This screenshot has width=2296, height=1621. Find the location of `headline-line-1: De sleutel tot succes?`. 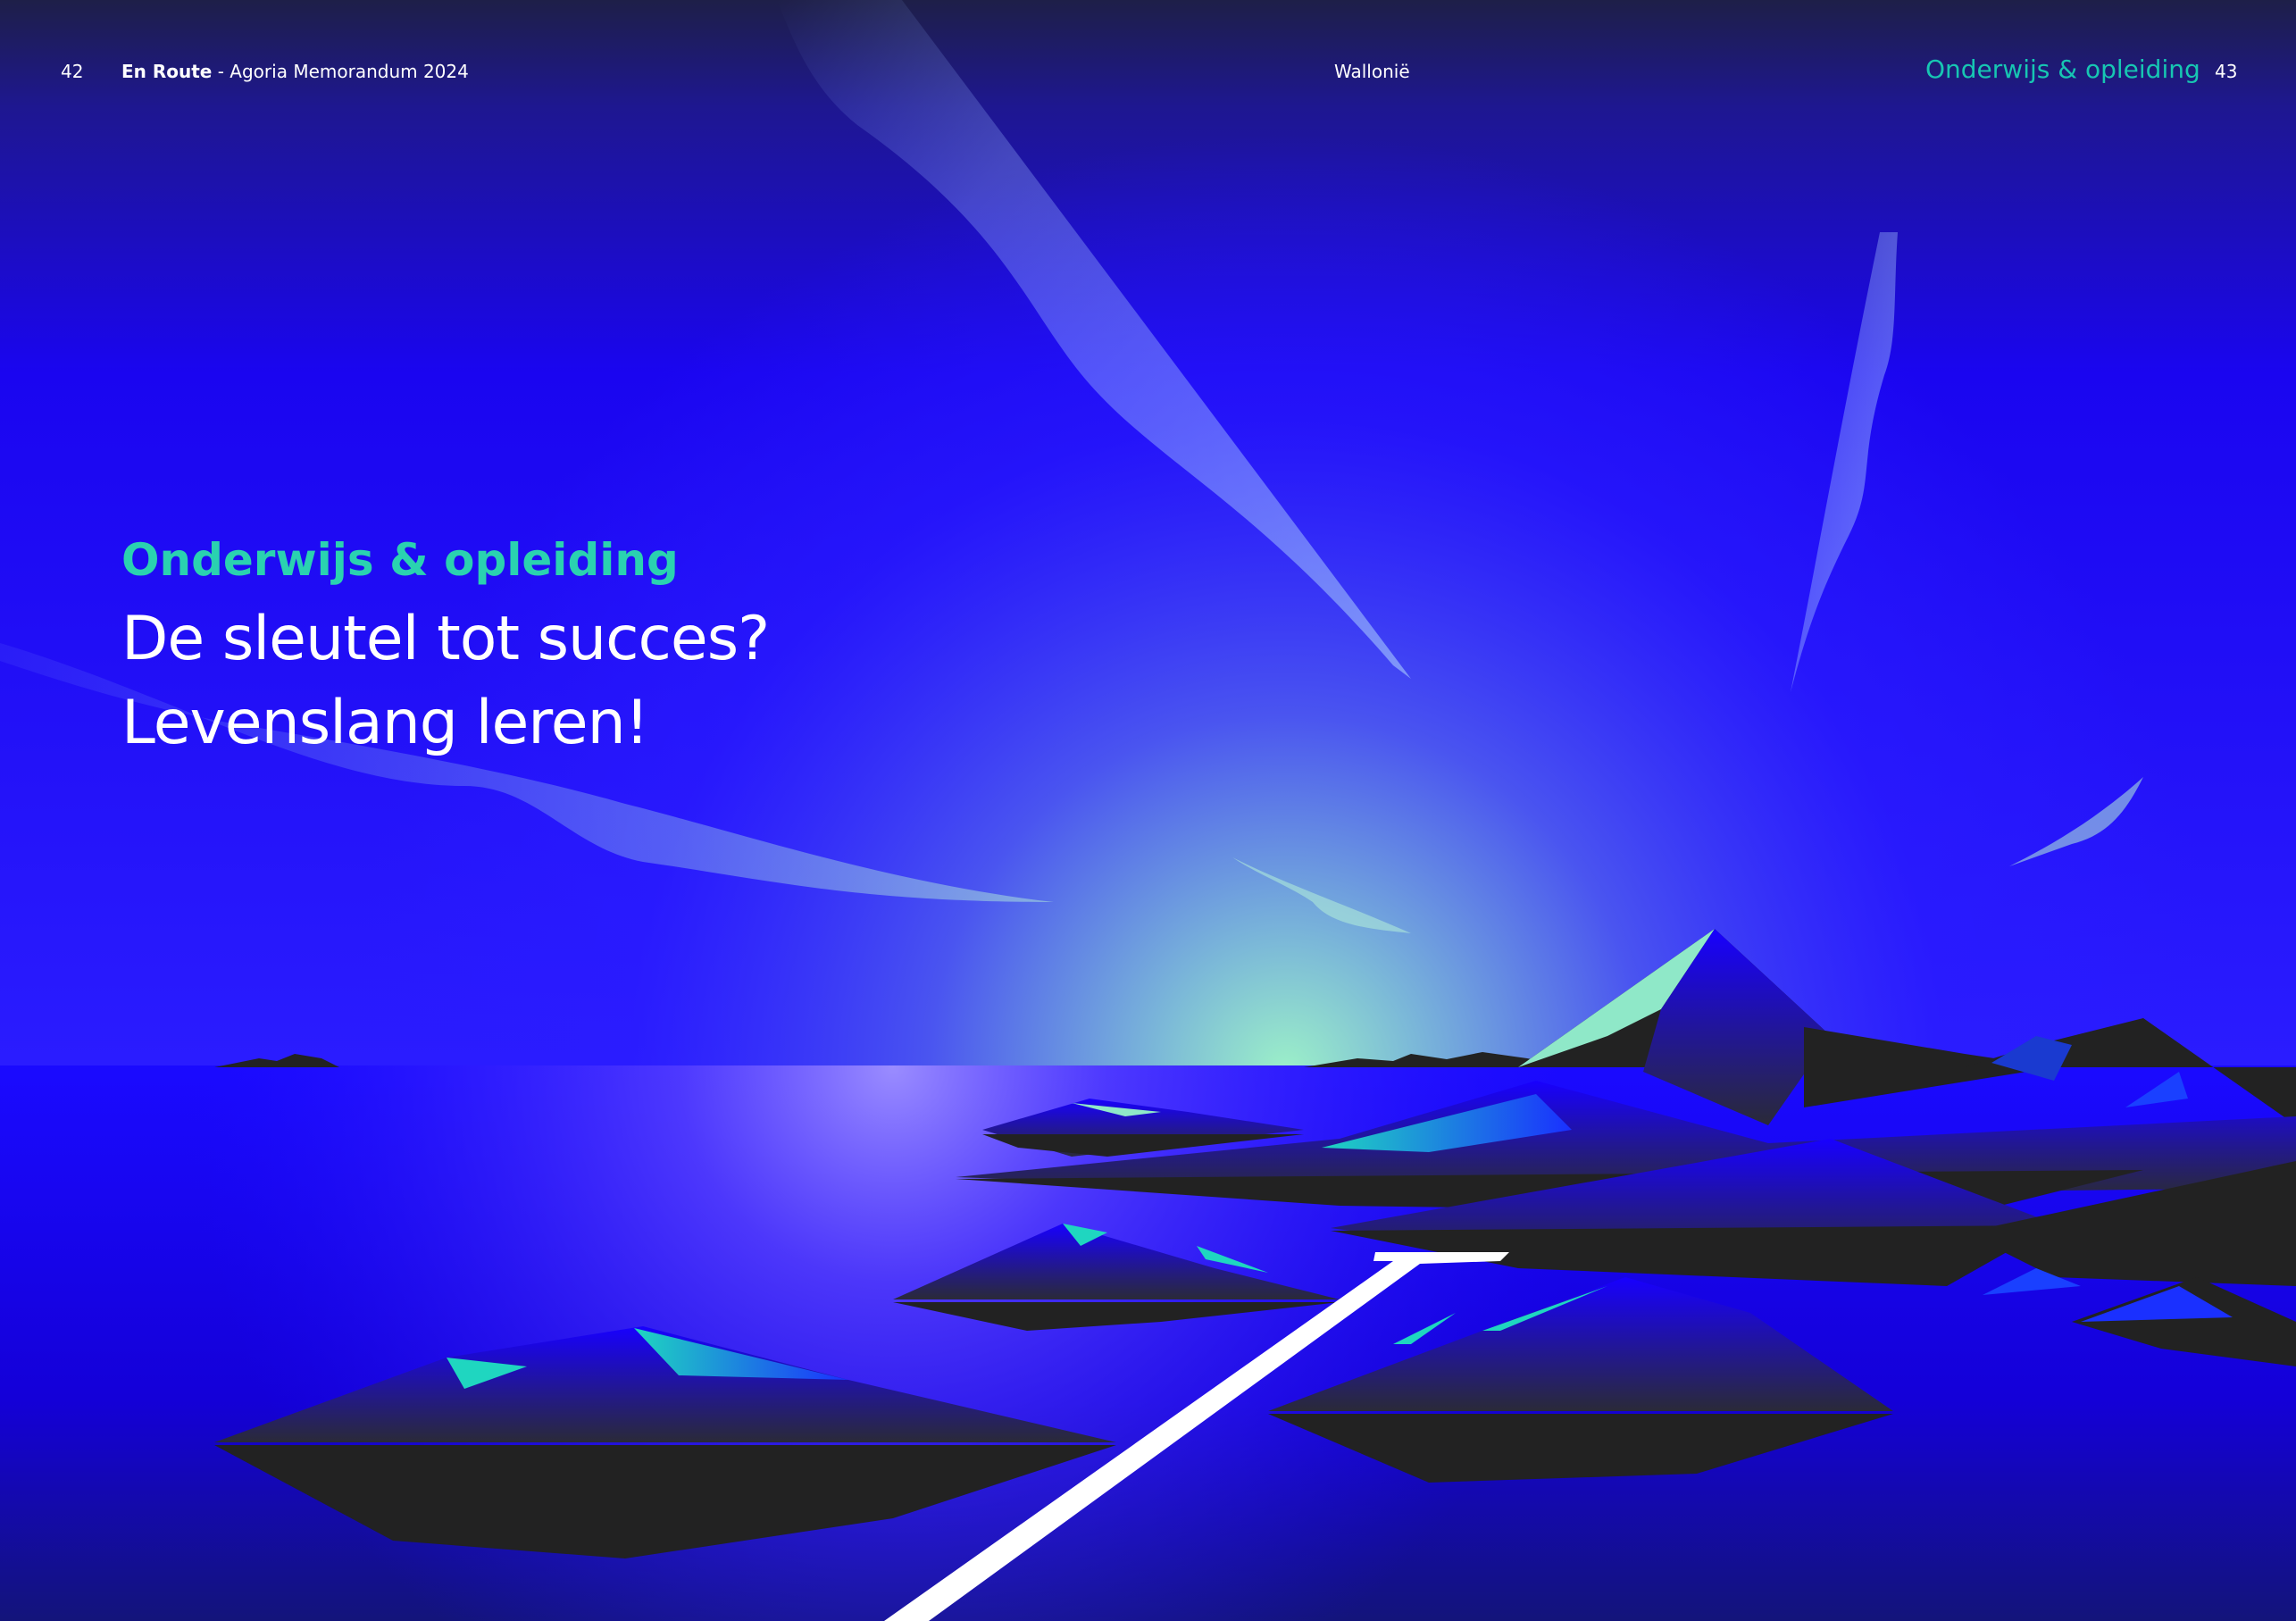

headline-line-1: De sleutel tot succes? is located at coordinates (445, 639).